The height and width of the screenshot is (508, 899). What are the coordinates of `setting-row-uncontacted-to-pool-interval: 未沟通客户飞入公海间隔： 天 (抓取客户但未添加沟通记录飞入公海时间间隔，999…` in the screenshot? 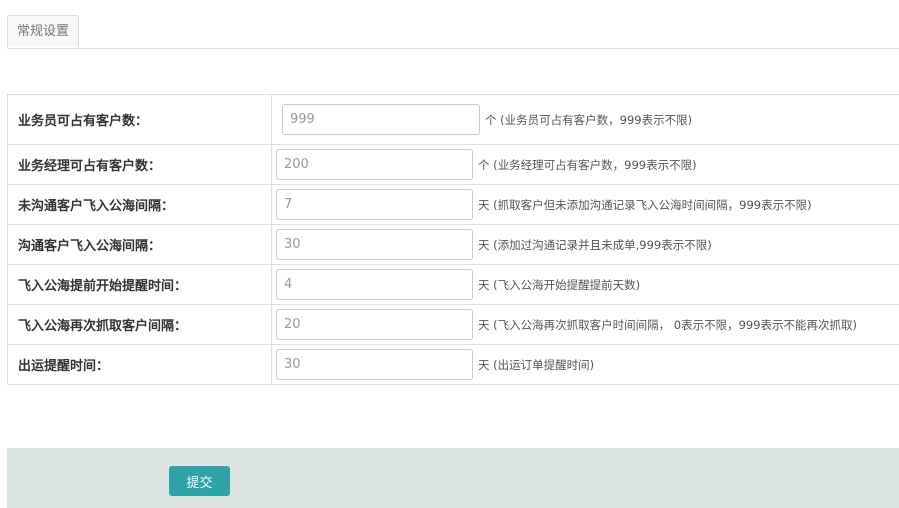 It's located at (453, 205).